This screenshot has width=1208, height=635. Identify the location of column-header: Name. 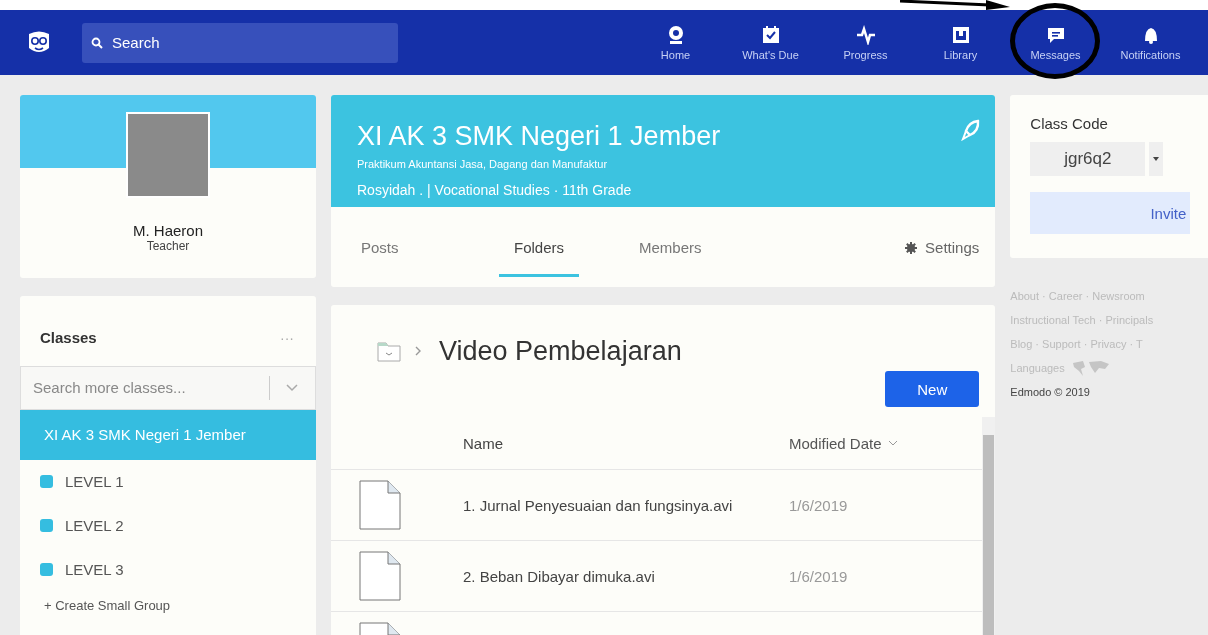
(626, 443).